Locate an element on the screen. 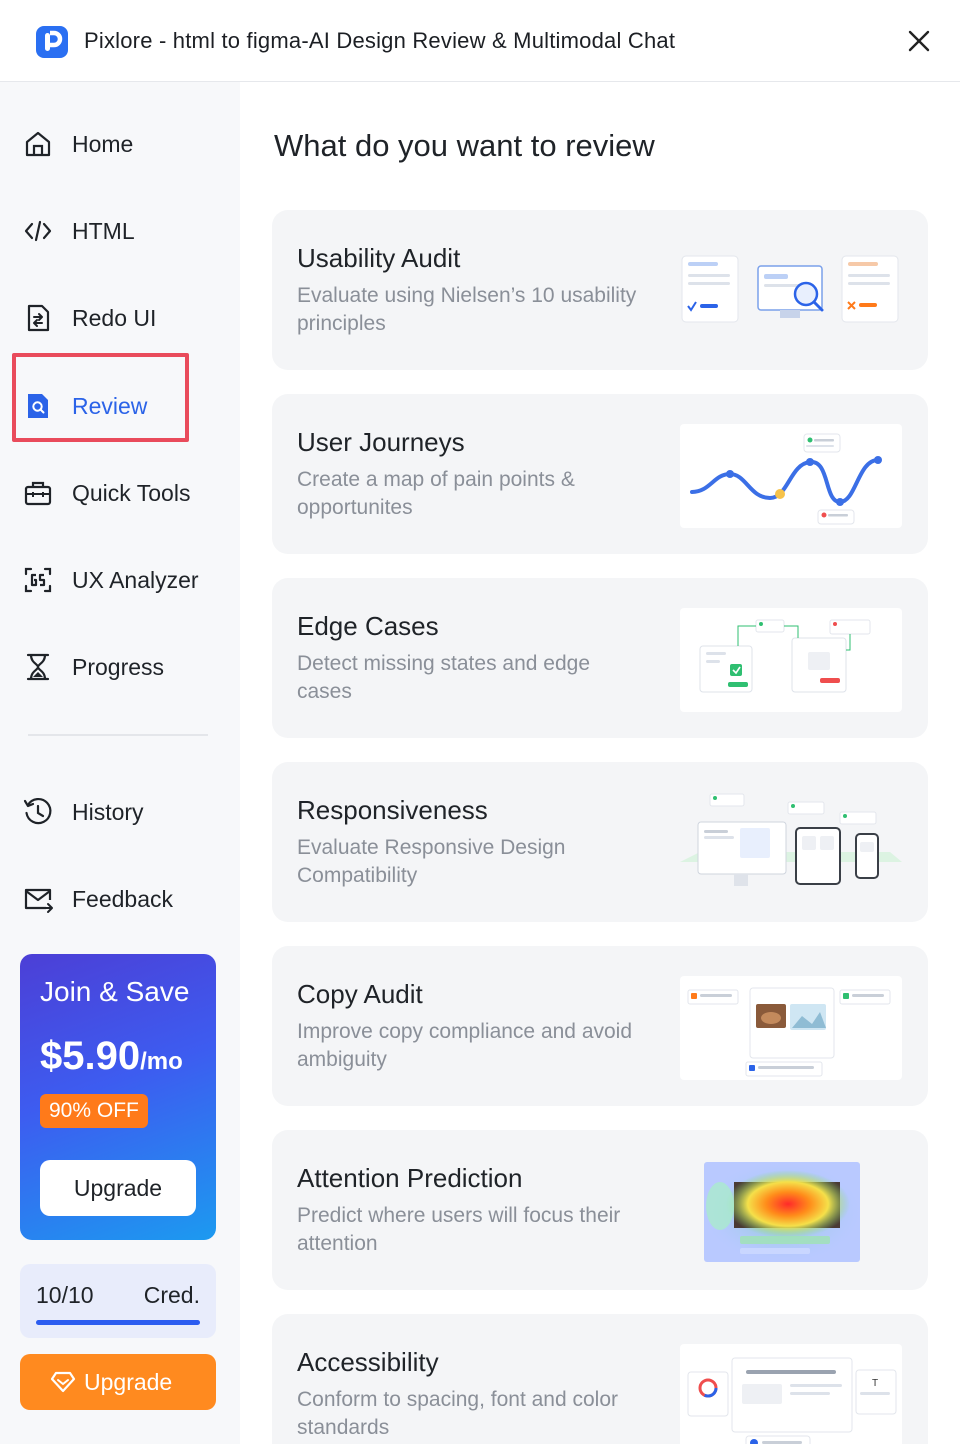  app-logo is located at coordinates (52, 42).